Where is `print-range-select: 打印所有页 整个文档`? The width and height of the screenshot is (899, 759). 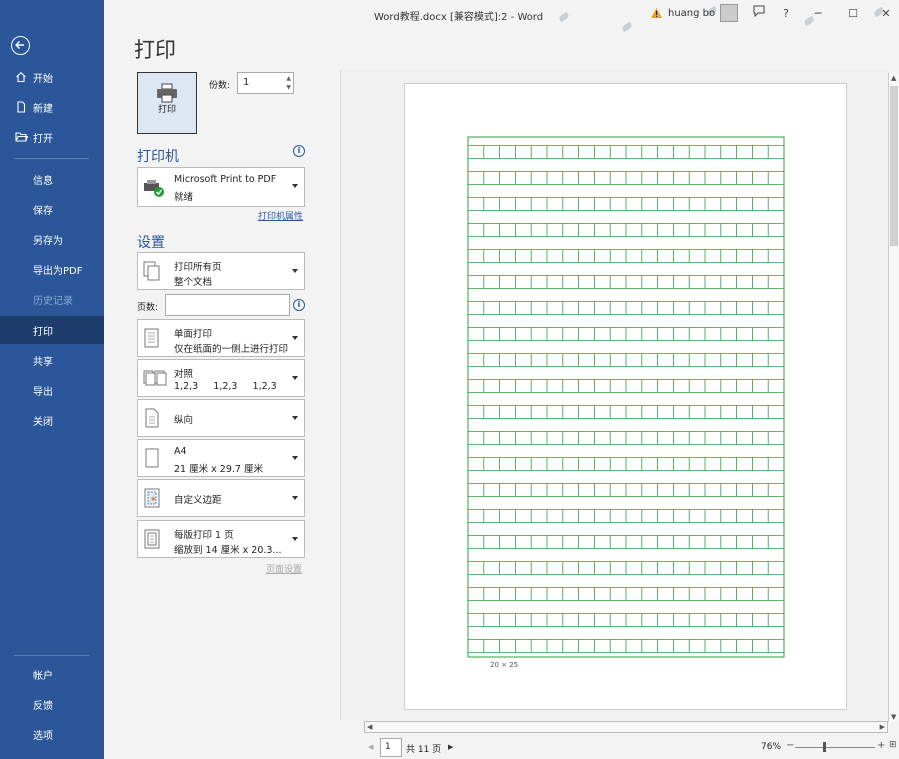
print-range-select: 打印所有页 整个文档 is located at coordinates (221, 271).